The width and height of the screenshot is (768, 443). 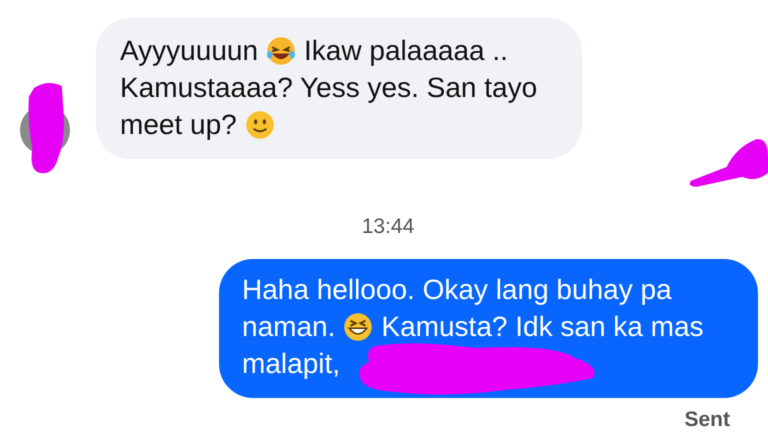 What do you see at coordinates (289, 327) in the screenshot?
I see `message-text: naman.` at bounding box center [289, 327].